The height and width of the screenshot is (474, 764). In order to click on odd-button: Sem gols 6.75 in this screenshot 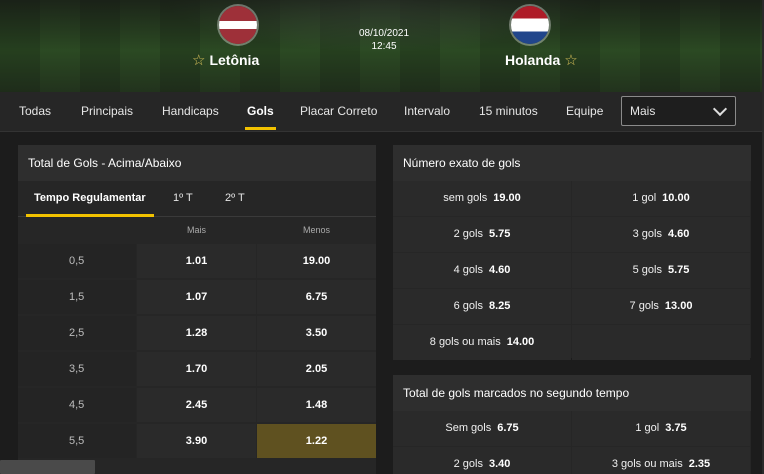, I will do `click(482, 428)`.